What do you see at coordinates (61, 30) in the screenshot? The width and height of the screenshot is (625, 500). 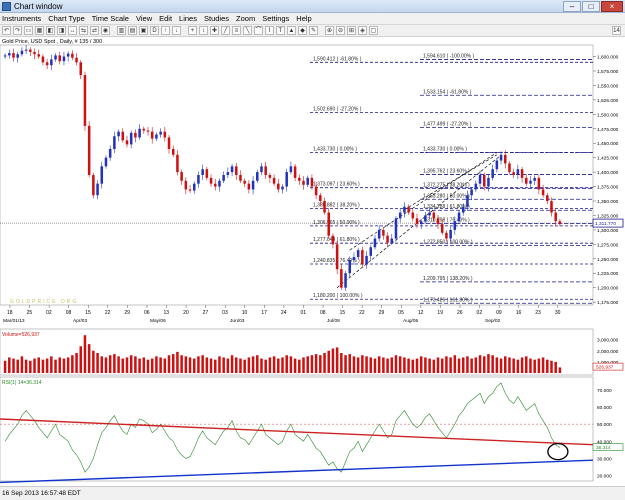 I see `layout-right-icon: ◨` at bounding box center [61, 30].